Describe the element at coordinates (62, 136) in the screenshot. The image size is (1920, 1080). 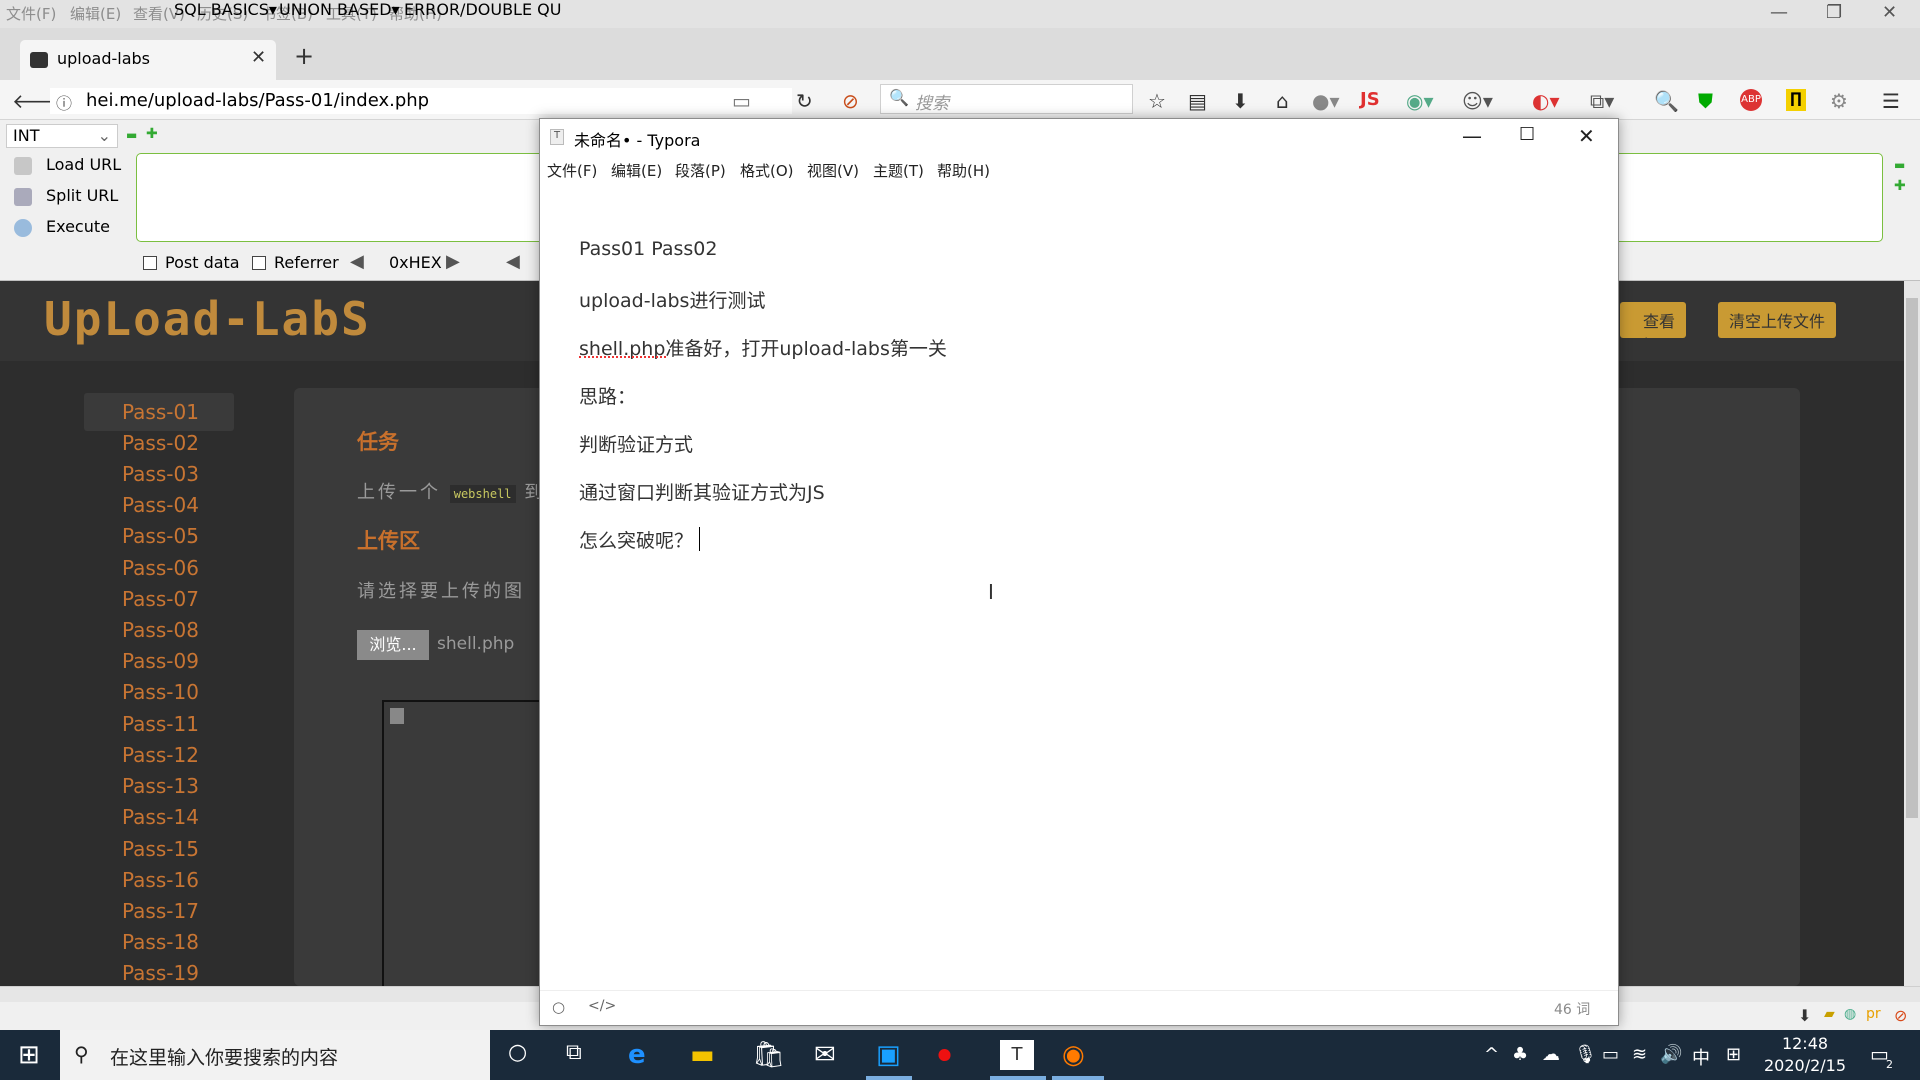
I see `hackbar-type-select: INT ⌄` at that location.